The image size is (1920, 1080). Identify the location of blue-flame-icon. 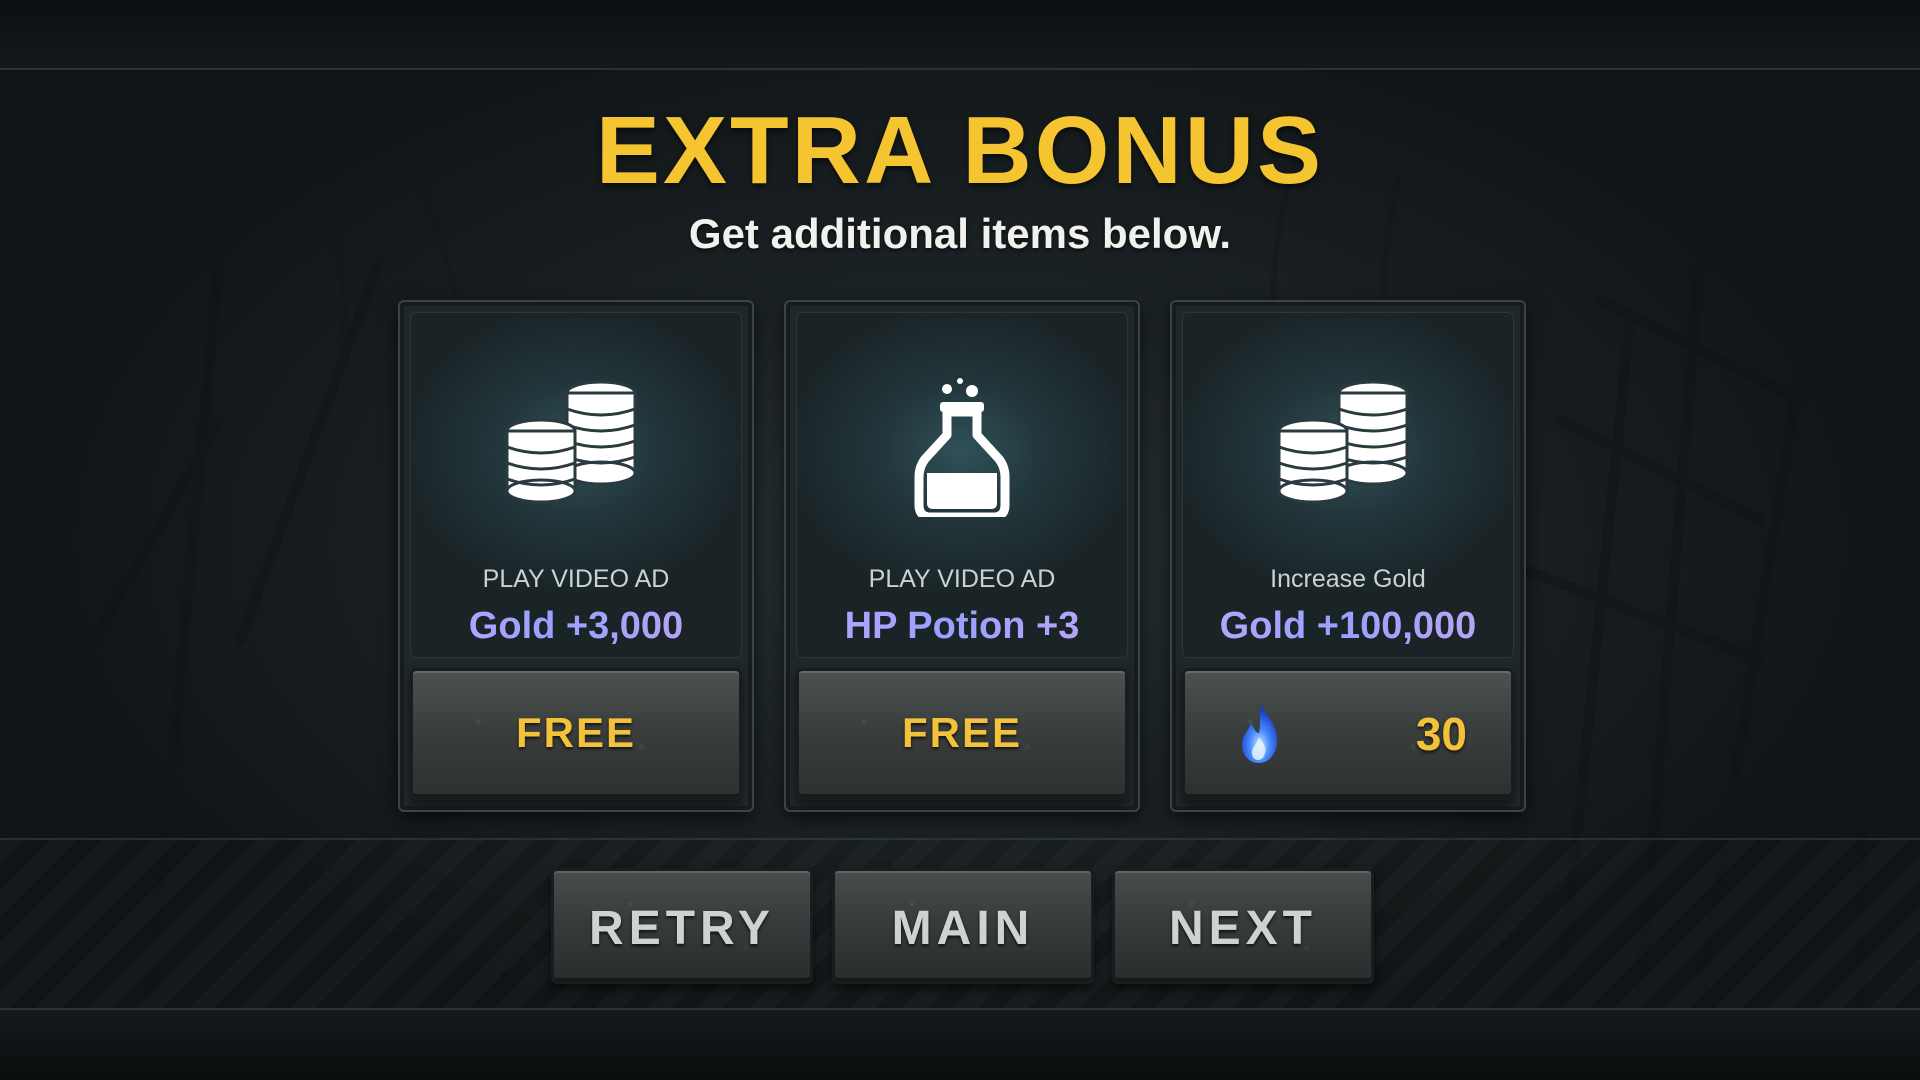
(1260, 734).